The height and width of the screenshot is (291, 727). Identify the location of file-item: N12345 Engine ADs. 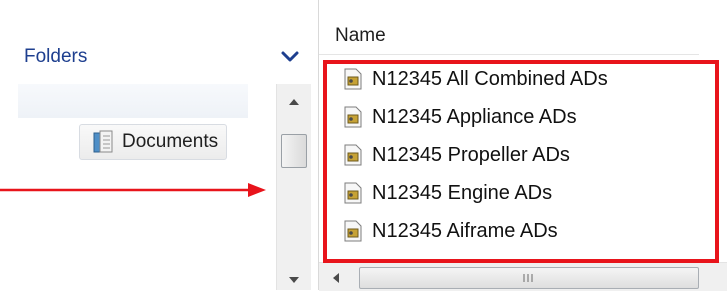
(529, 193).